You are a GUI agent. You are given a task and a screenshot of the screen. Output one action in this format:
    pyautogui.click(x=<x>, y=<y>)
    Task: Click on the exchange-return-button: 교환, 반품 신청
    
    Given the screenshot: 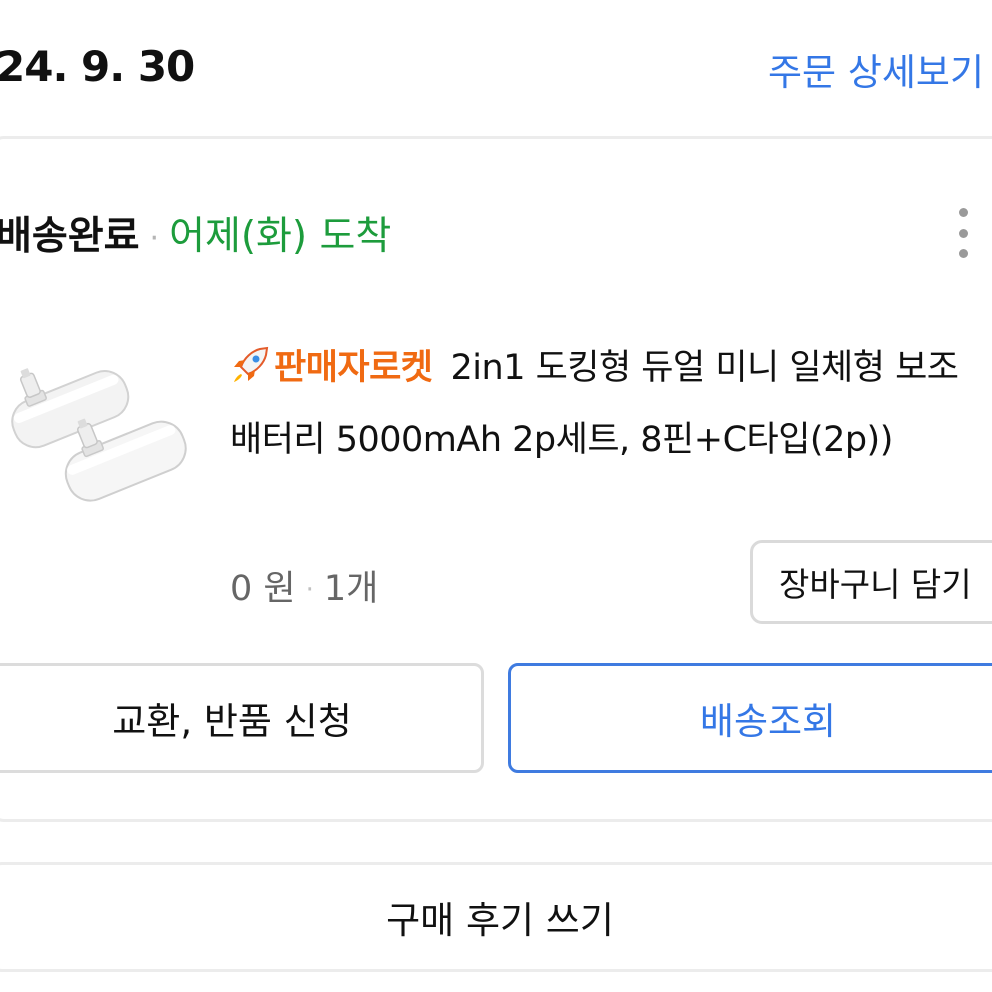 What is the action you would take?
    pyautogui.click(x=242, y=718)
    